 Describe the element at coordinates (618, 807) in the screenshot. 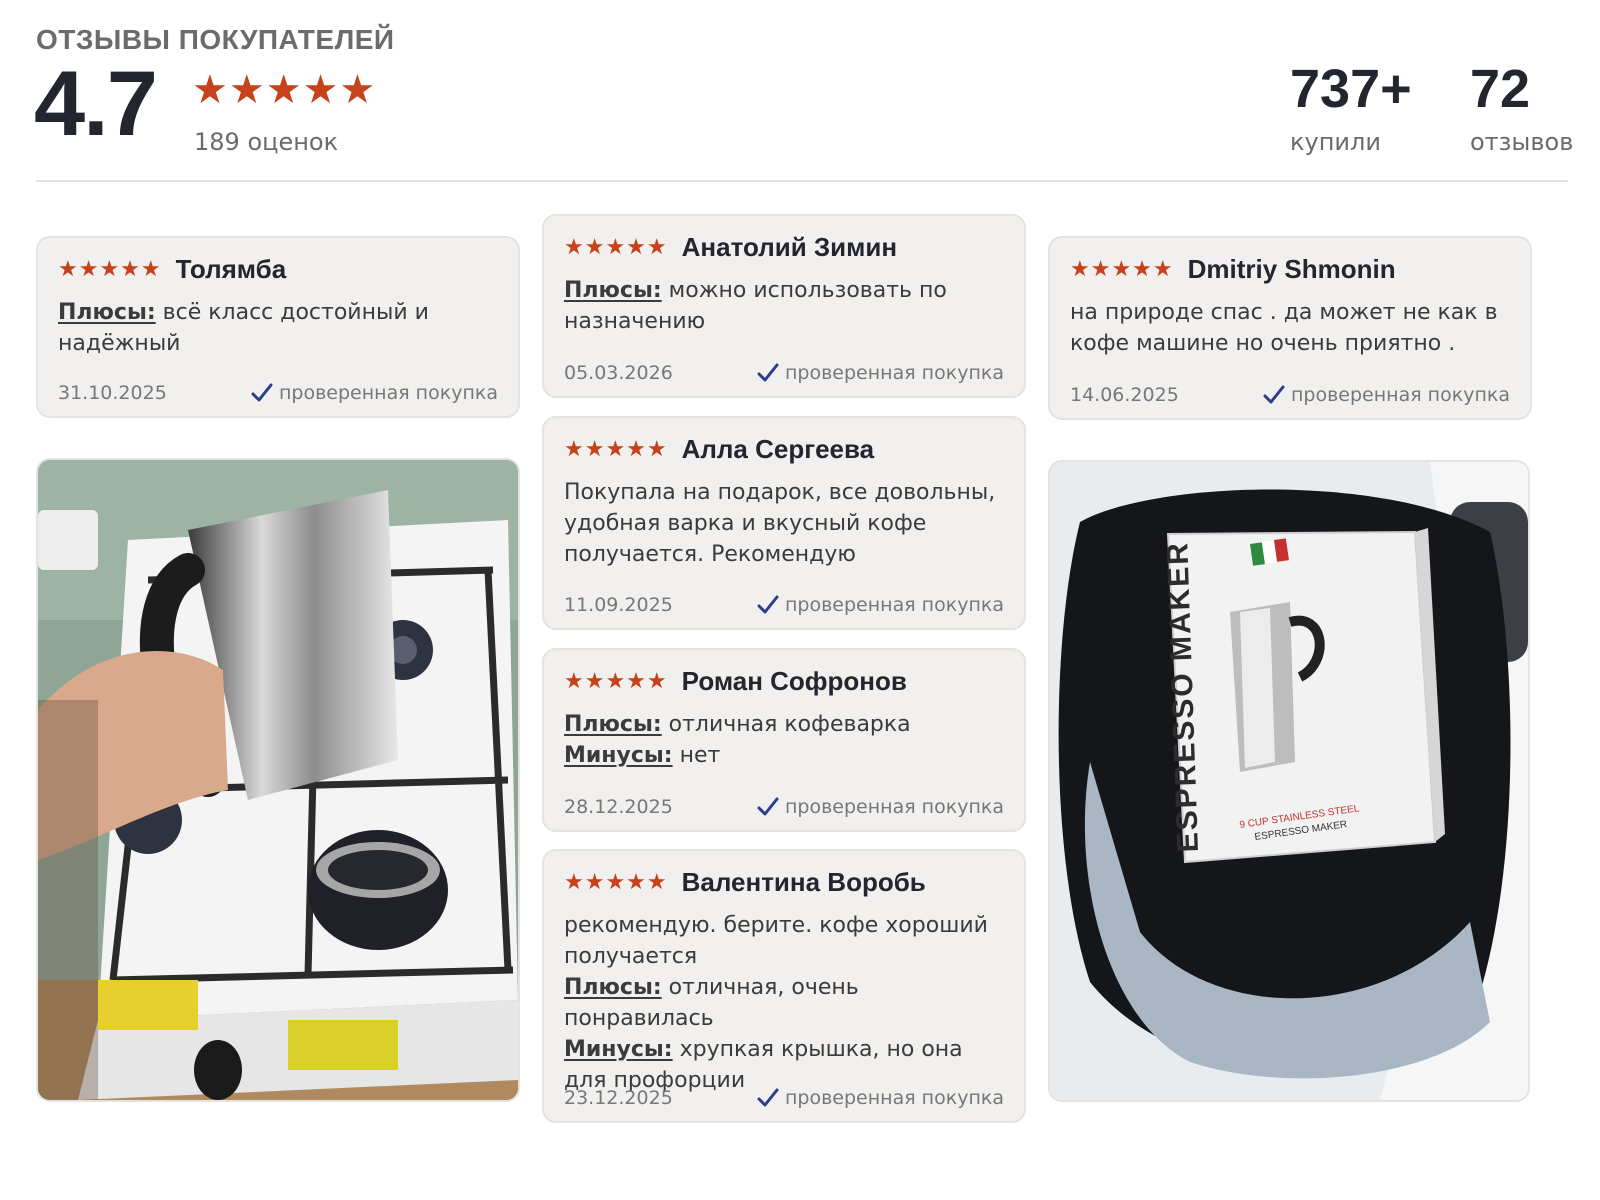

I see `review-date: 28.12.2025` at that location.